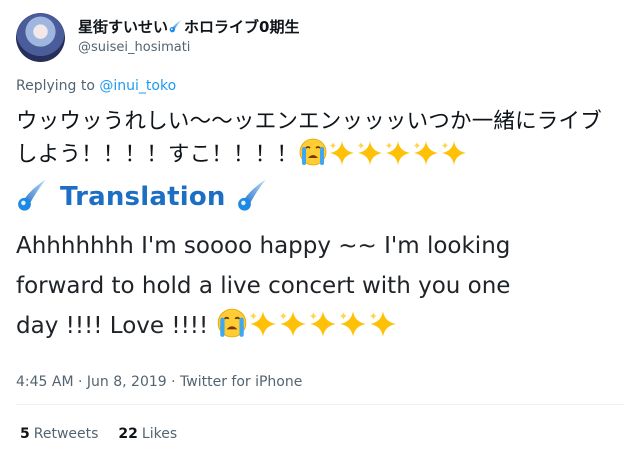 The height and width of the screenshot is (461, 640). Describe the element at coordinates (320, 404) in the screenshot. I see `divider` at that location.